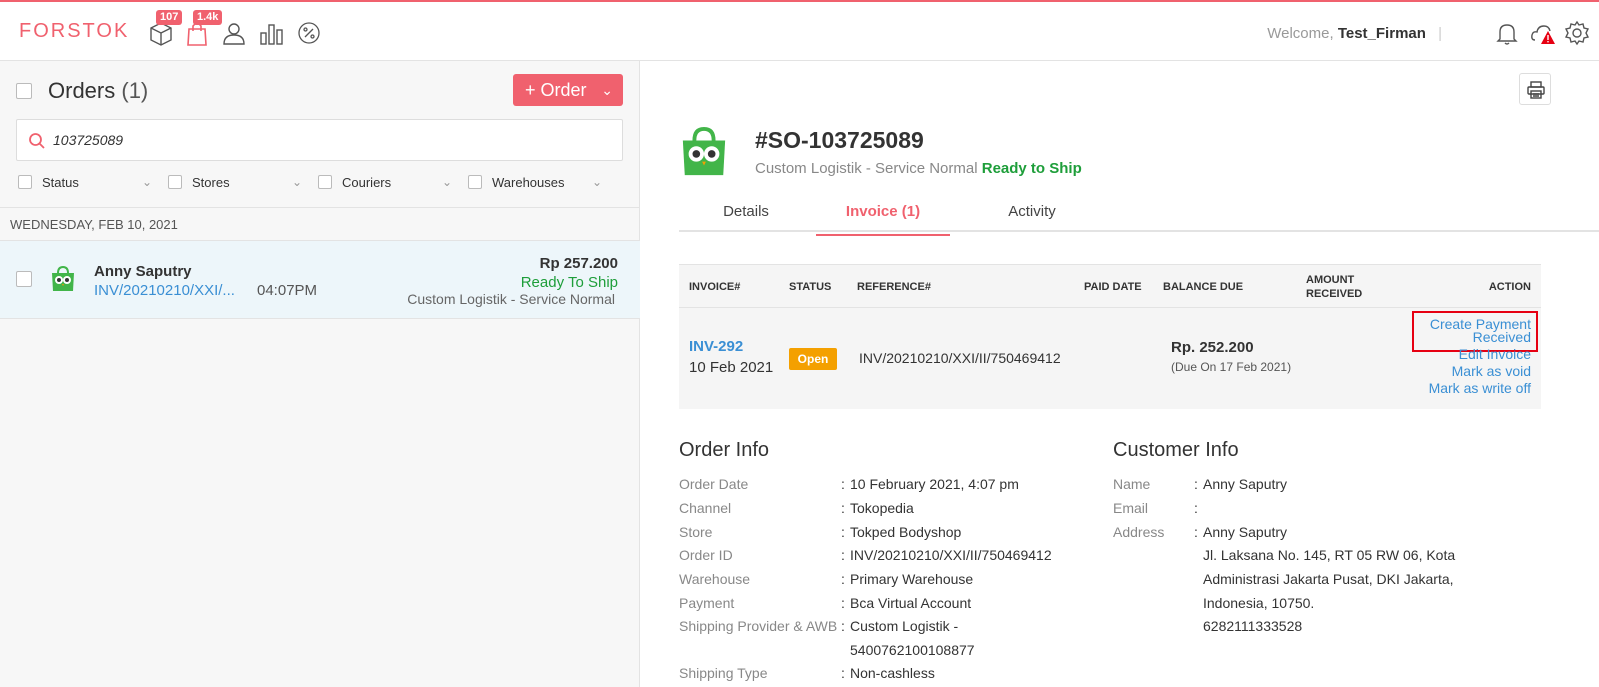 This screenshot has width=1599, height=687. Describe the element at coordinates (320, 224) in the screenshot. I see `date-group-header: WEDNESDAY, FEB 10, 2021` at that location.